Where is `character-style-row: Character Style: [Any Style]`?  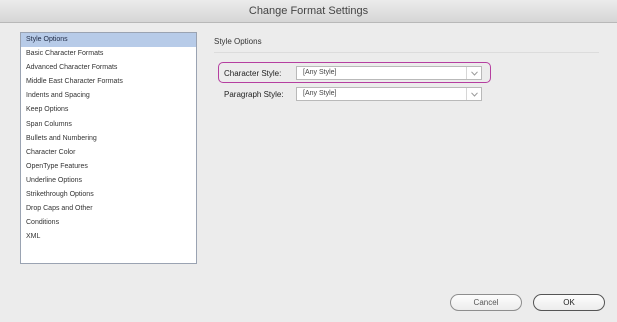
character-style-row: Character Style: [Any Style] is located at coordinates (353, 73).